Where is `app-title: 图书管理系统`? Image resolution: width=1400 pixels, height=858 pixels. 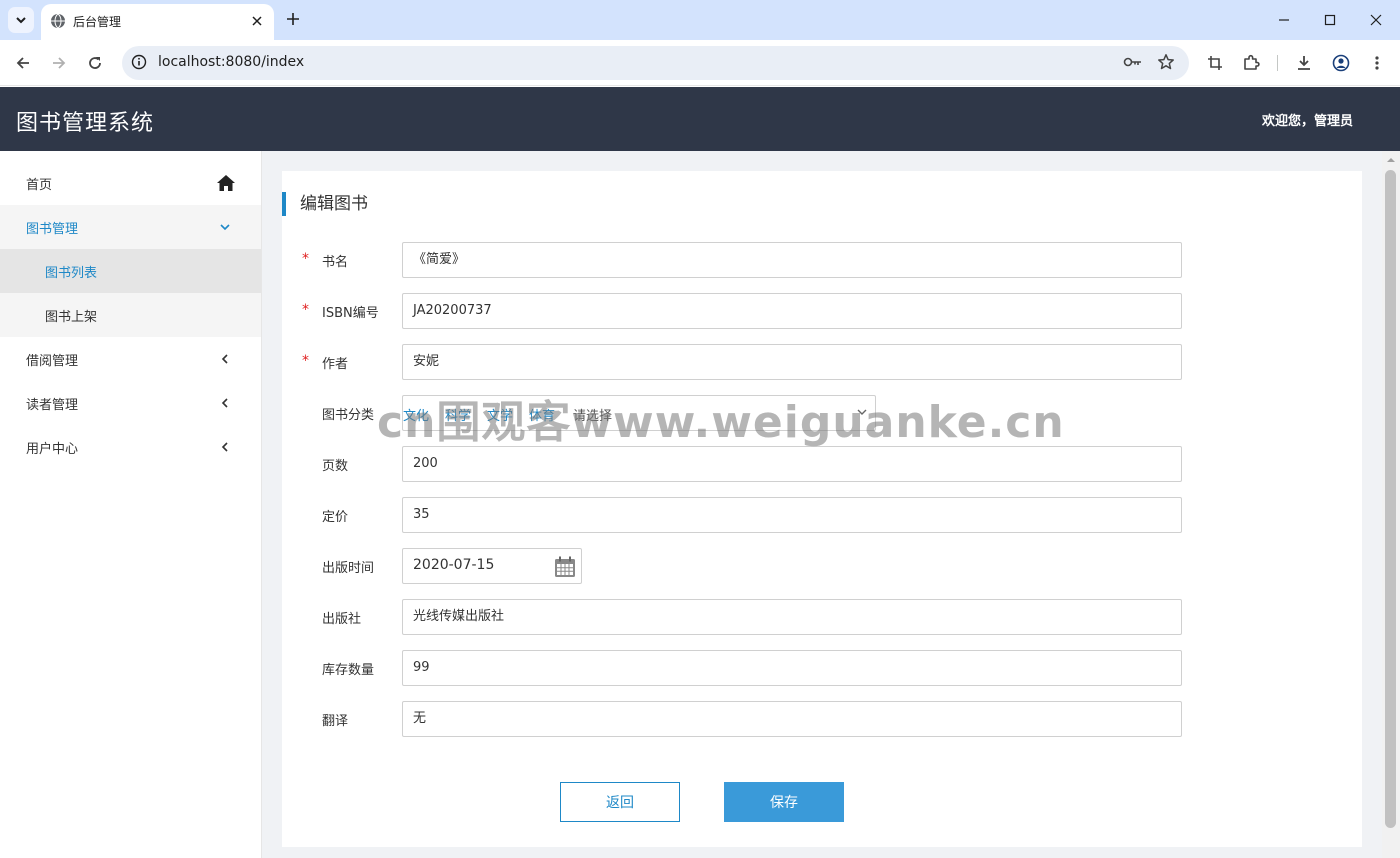 app-title: 图书管理系统 is located at coordinates (85, 123).